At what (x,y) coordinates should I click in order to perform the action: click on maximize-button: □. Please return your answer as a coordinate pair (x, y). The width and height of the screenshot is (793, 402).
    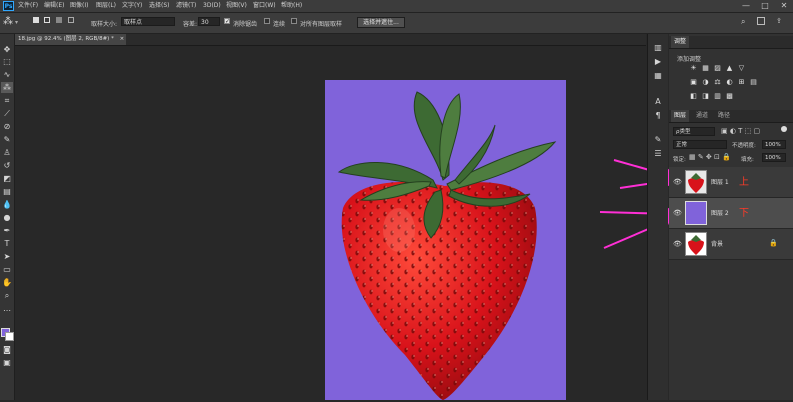
    Looking at the image, I should click on (765, 6).